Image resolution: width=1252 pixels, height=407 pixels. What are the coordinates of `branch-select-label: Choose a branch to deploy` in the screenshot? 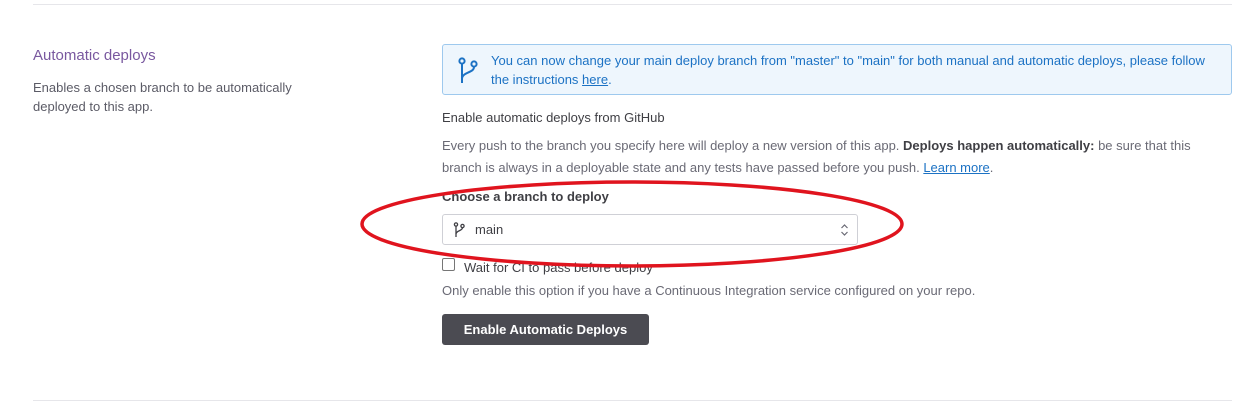 It's located at (525, 196).